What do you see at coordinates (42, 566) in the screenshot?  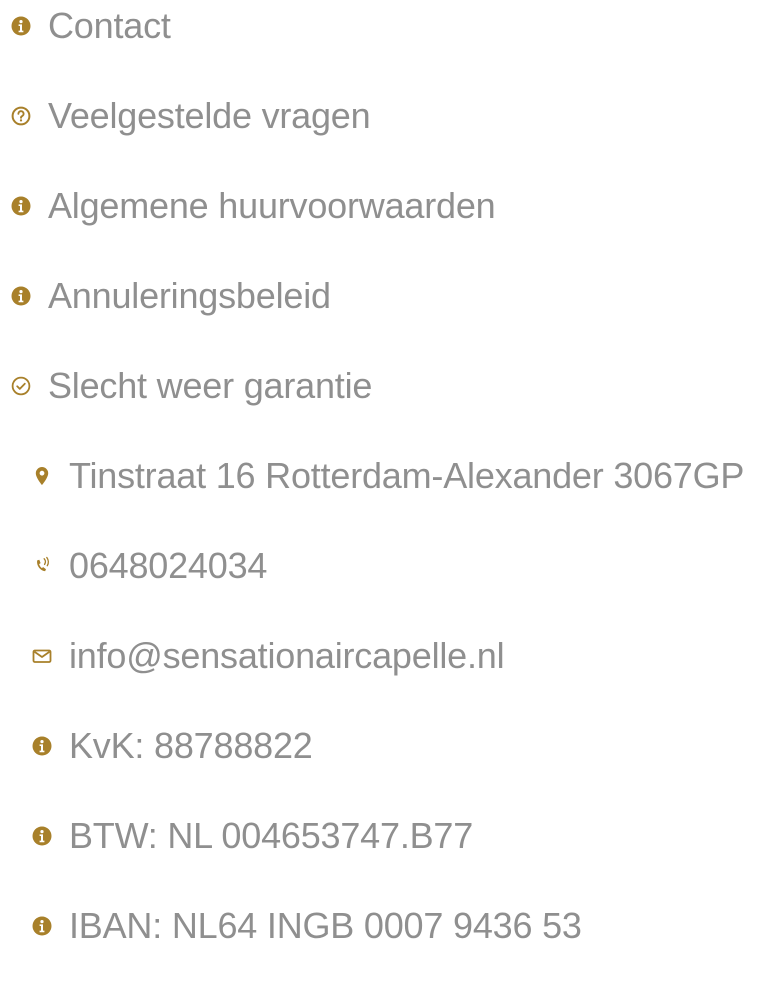 I see `phone-icon` at bounding box center [42, 566].